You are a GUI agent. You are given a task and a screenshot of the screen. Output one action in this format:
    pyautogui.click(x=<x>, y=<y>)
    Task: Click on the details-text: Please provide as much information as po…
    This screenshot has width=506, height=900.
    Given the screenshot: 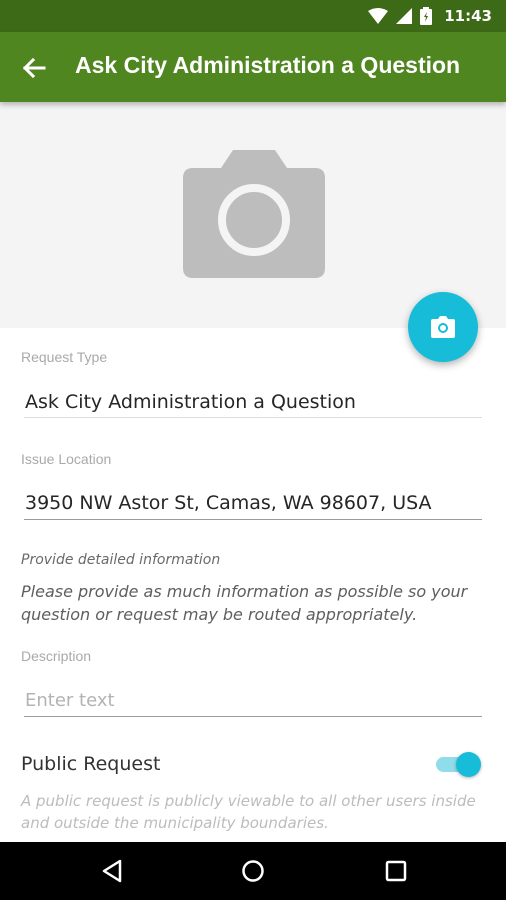 What is the action you would take?
    pyautogui.click(x=244, y=603)
    